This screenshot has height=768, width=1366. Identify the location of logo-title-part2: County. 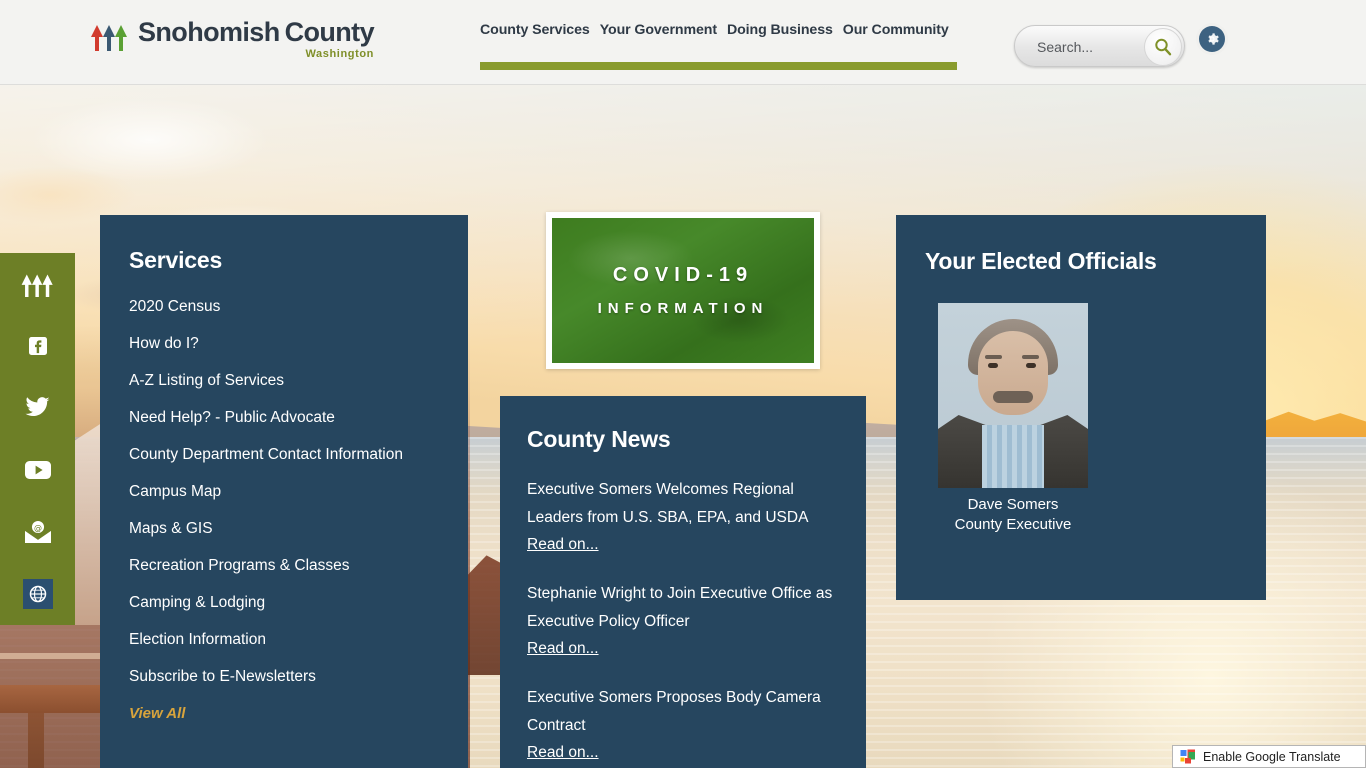
(329, 32).